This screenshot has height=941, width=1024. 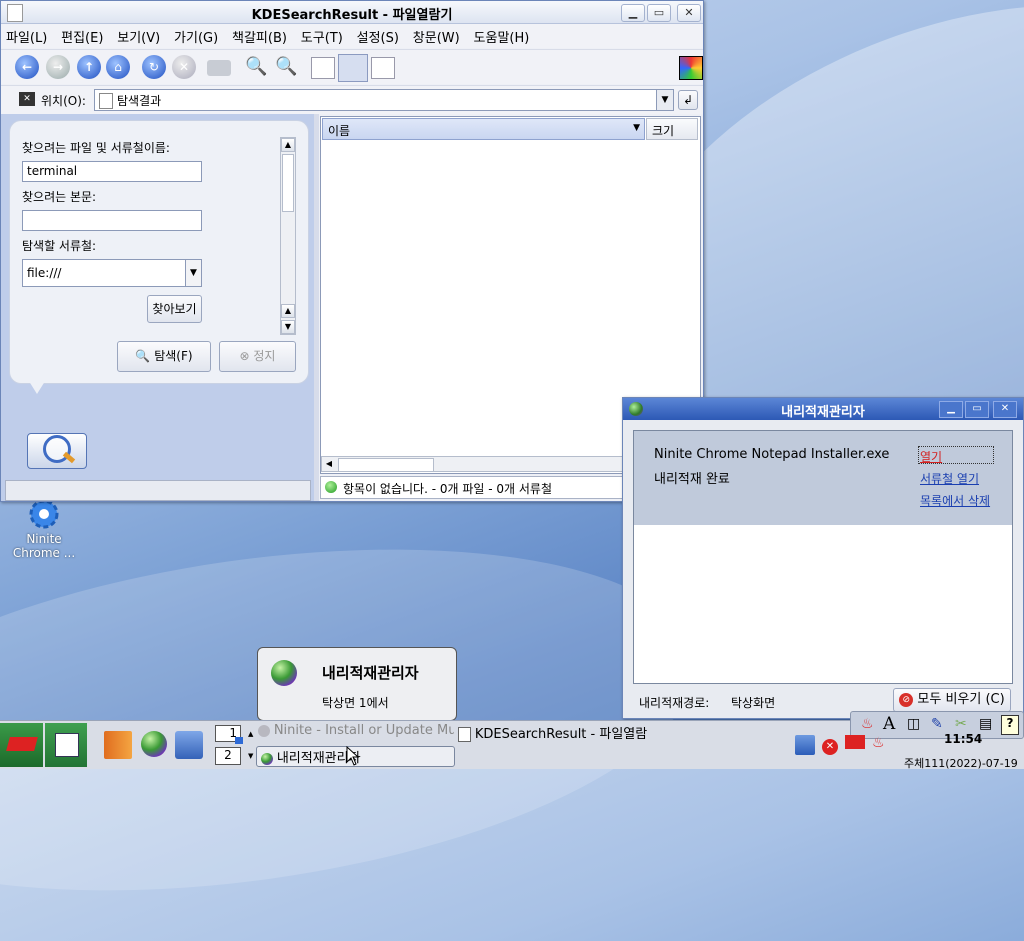 What do you see at coordinates (955, 500) in the screenshot?
I see `remove-from-list-link: 목록에서 삭제` at bounding box center [955, 500].